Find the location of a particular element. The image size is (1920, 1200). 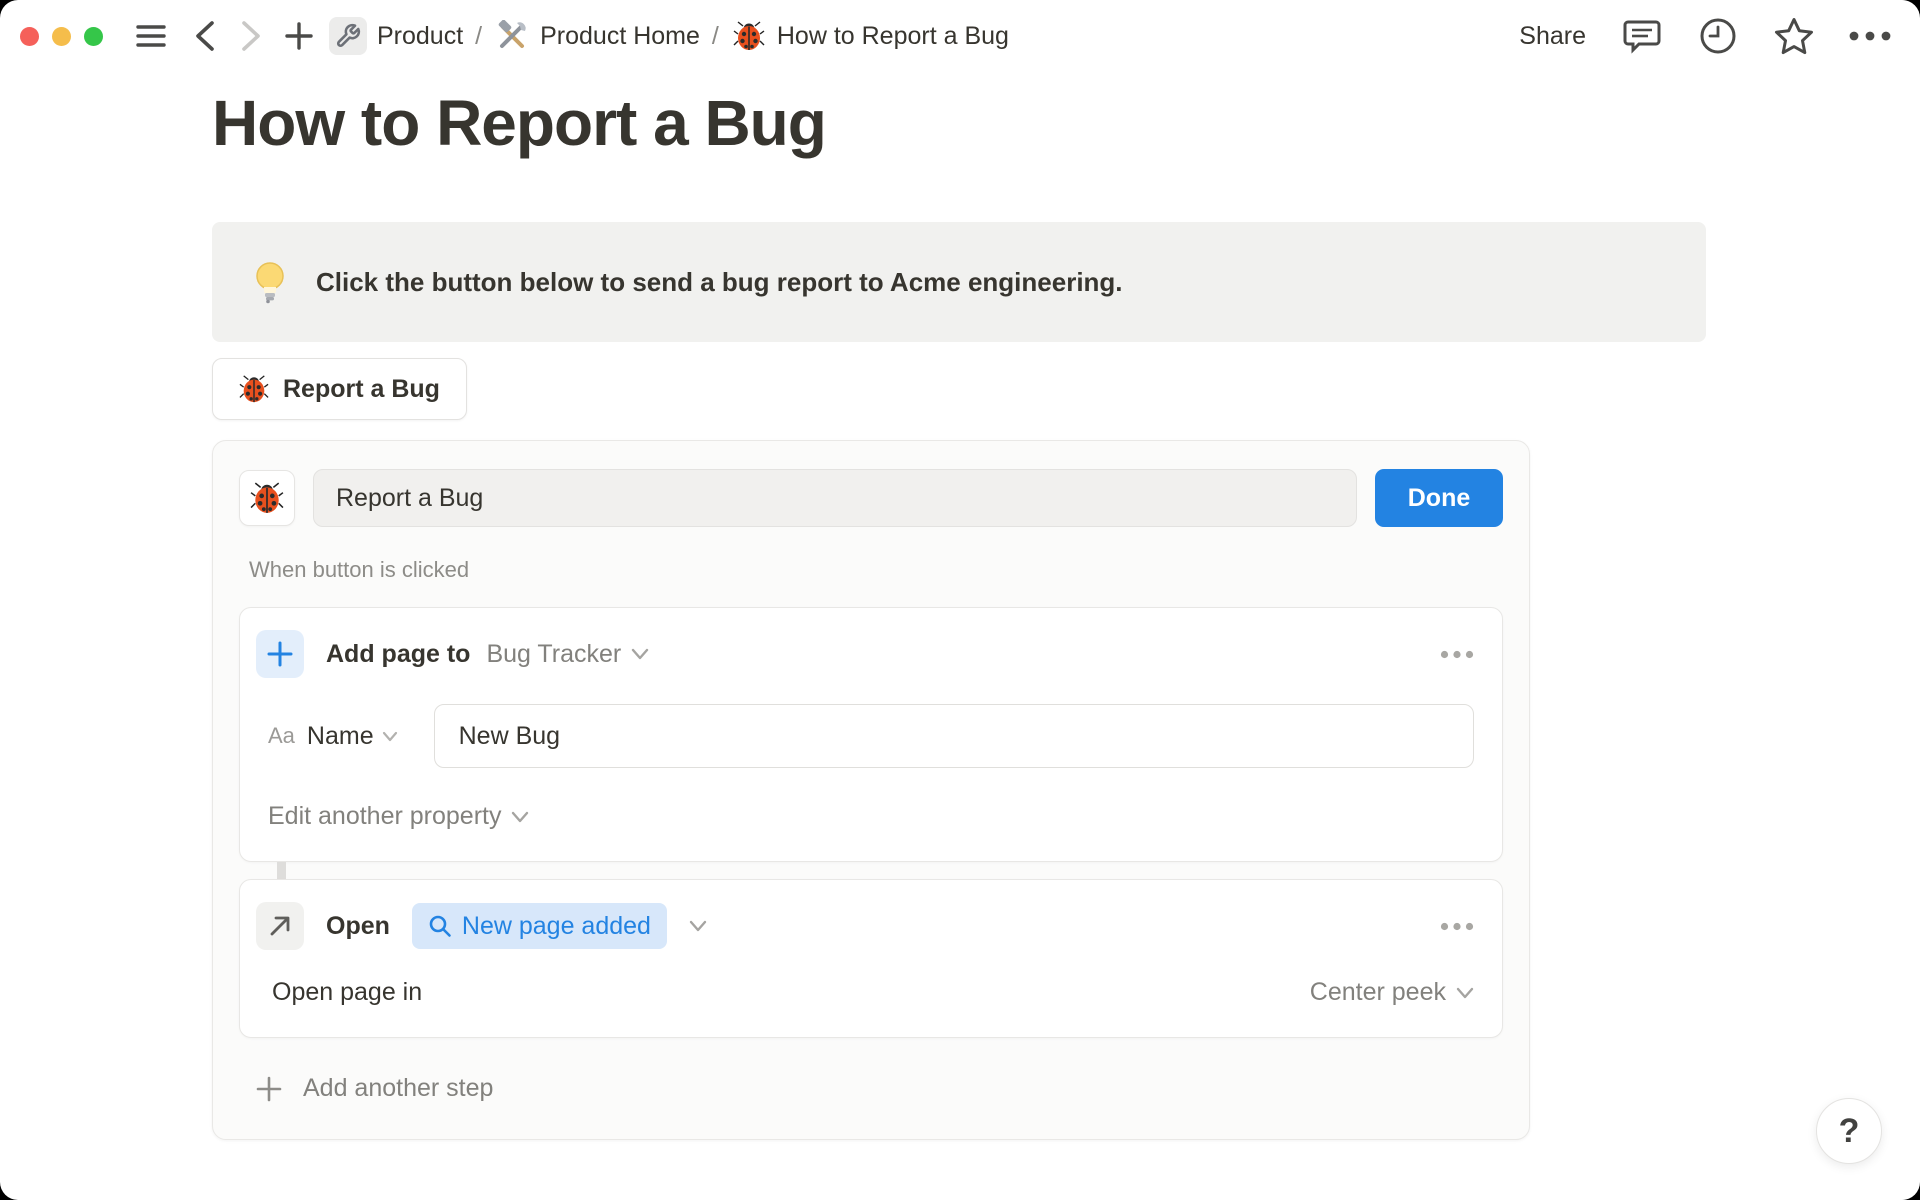

topbar-actions: Share is located at coordinates (1705, 36).